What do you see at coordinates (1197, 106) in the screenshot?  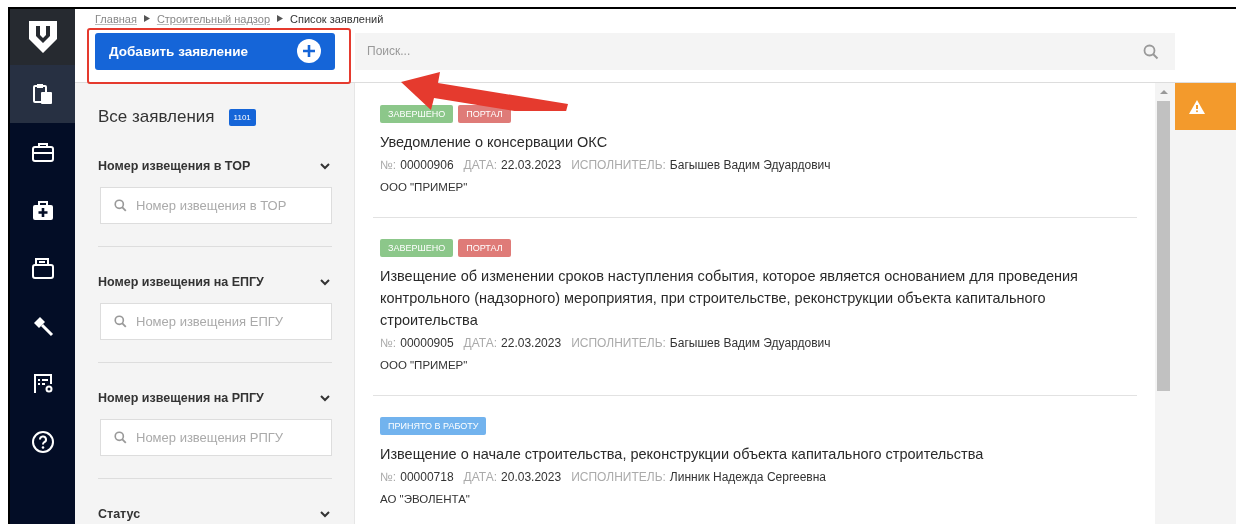 I see `warning-icon` at bounding box center [1197, 106].